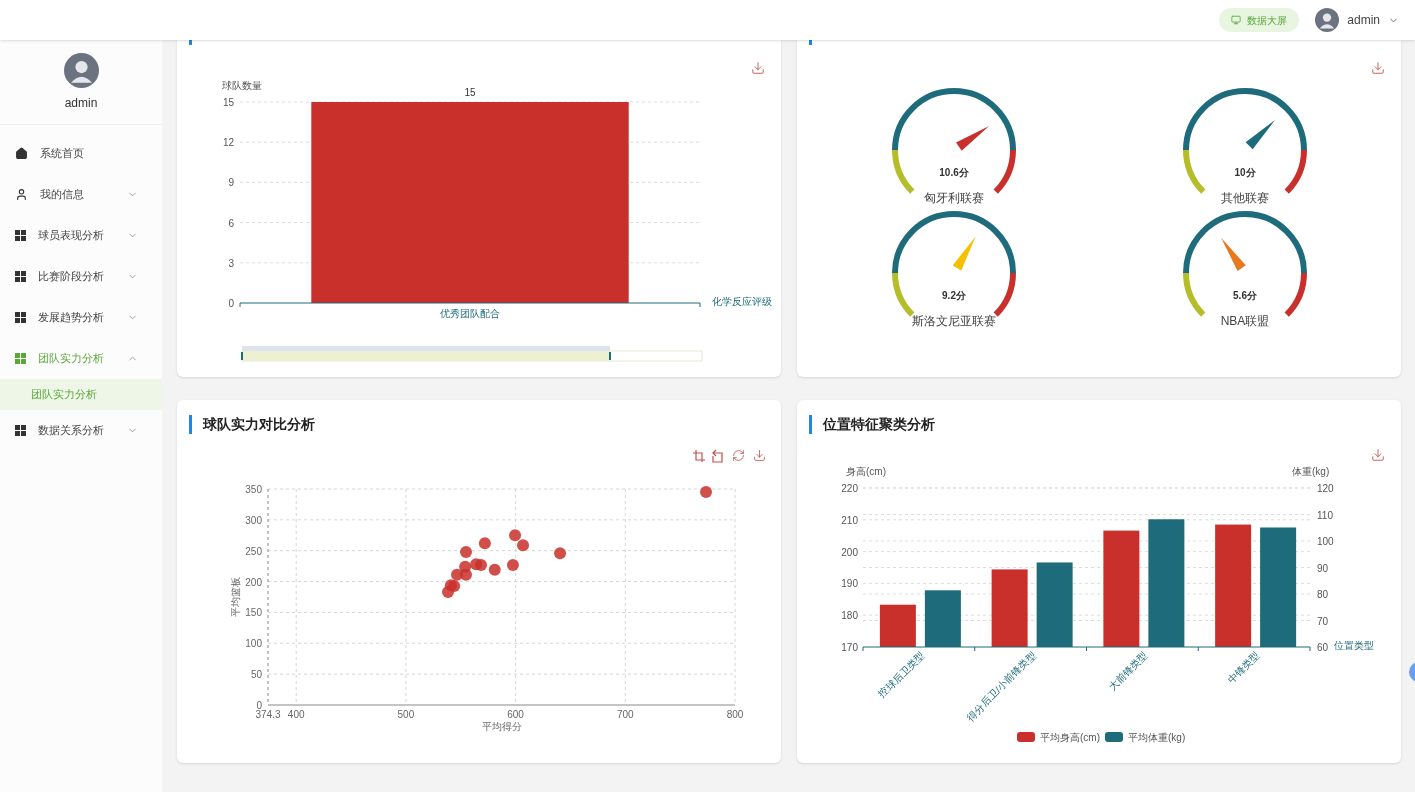 This screenshot has width=1415, height=792. What do you see at coordinates (253, 613) in the screenshot?
I see `axis-tick-label: 150` at bounding box center [253, 613].